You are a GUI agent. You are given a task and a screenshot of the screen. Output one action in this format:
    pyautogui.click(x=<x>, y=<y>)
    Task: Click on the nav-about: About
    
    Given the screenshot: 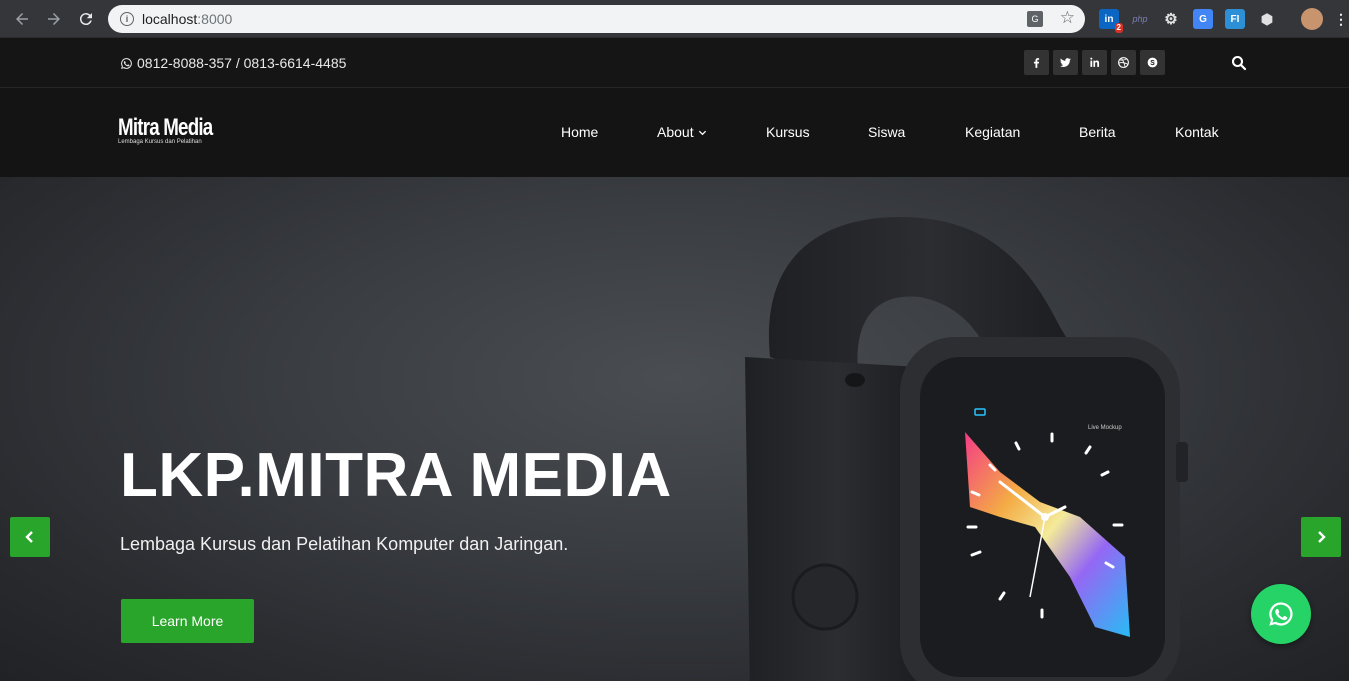 What is the action you would take?
    pyautogui.click(x=682, y=132)
    